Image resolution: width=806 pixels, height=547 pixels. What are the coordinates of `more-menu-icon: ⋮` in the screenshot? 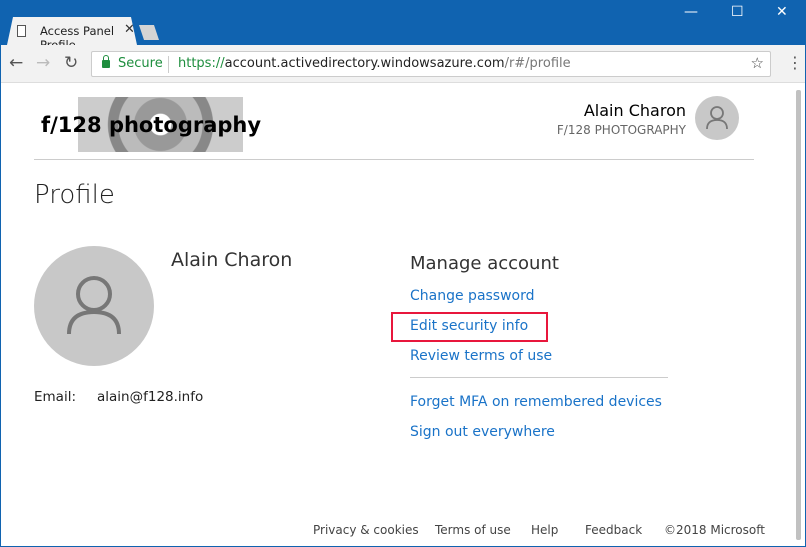 It's located at (795, 62).